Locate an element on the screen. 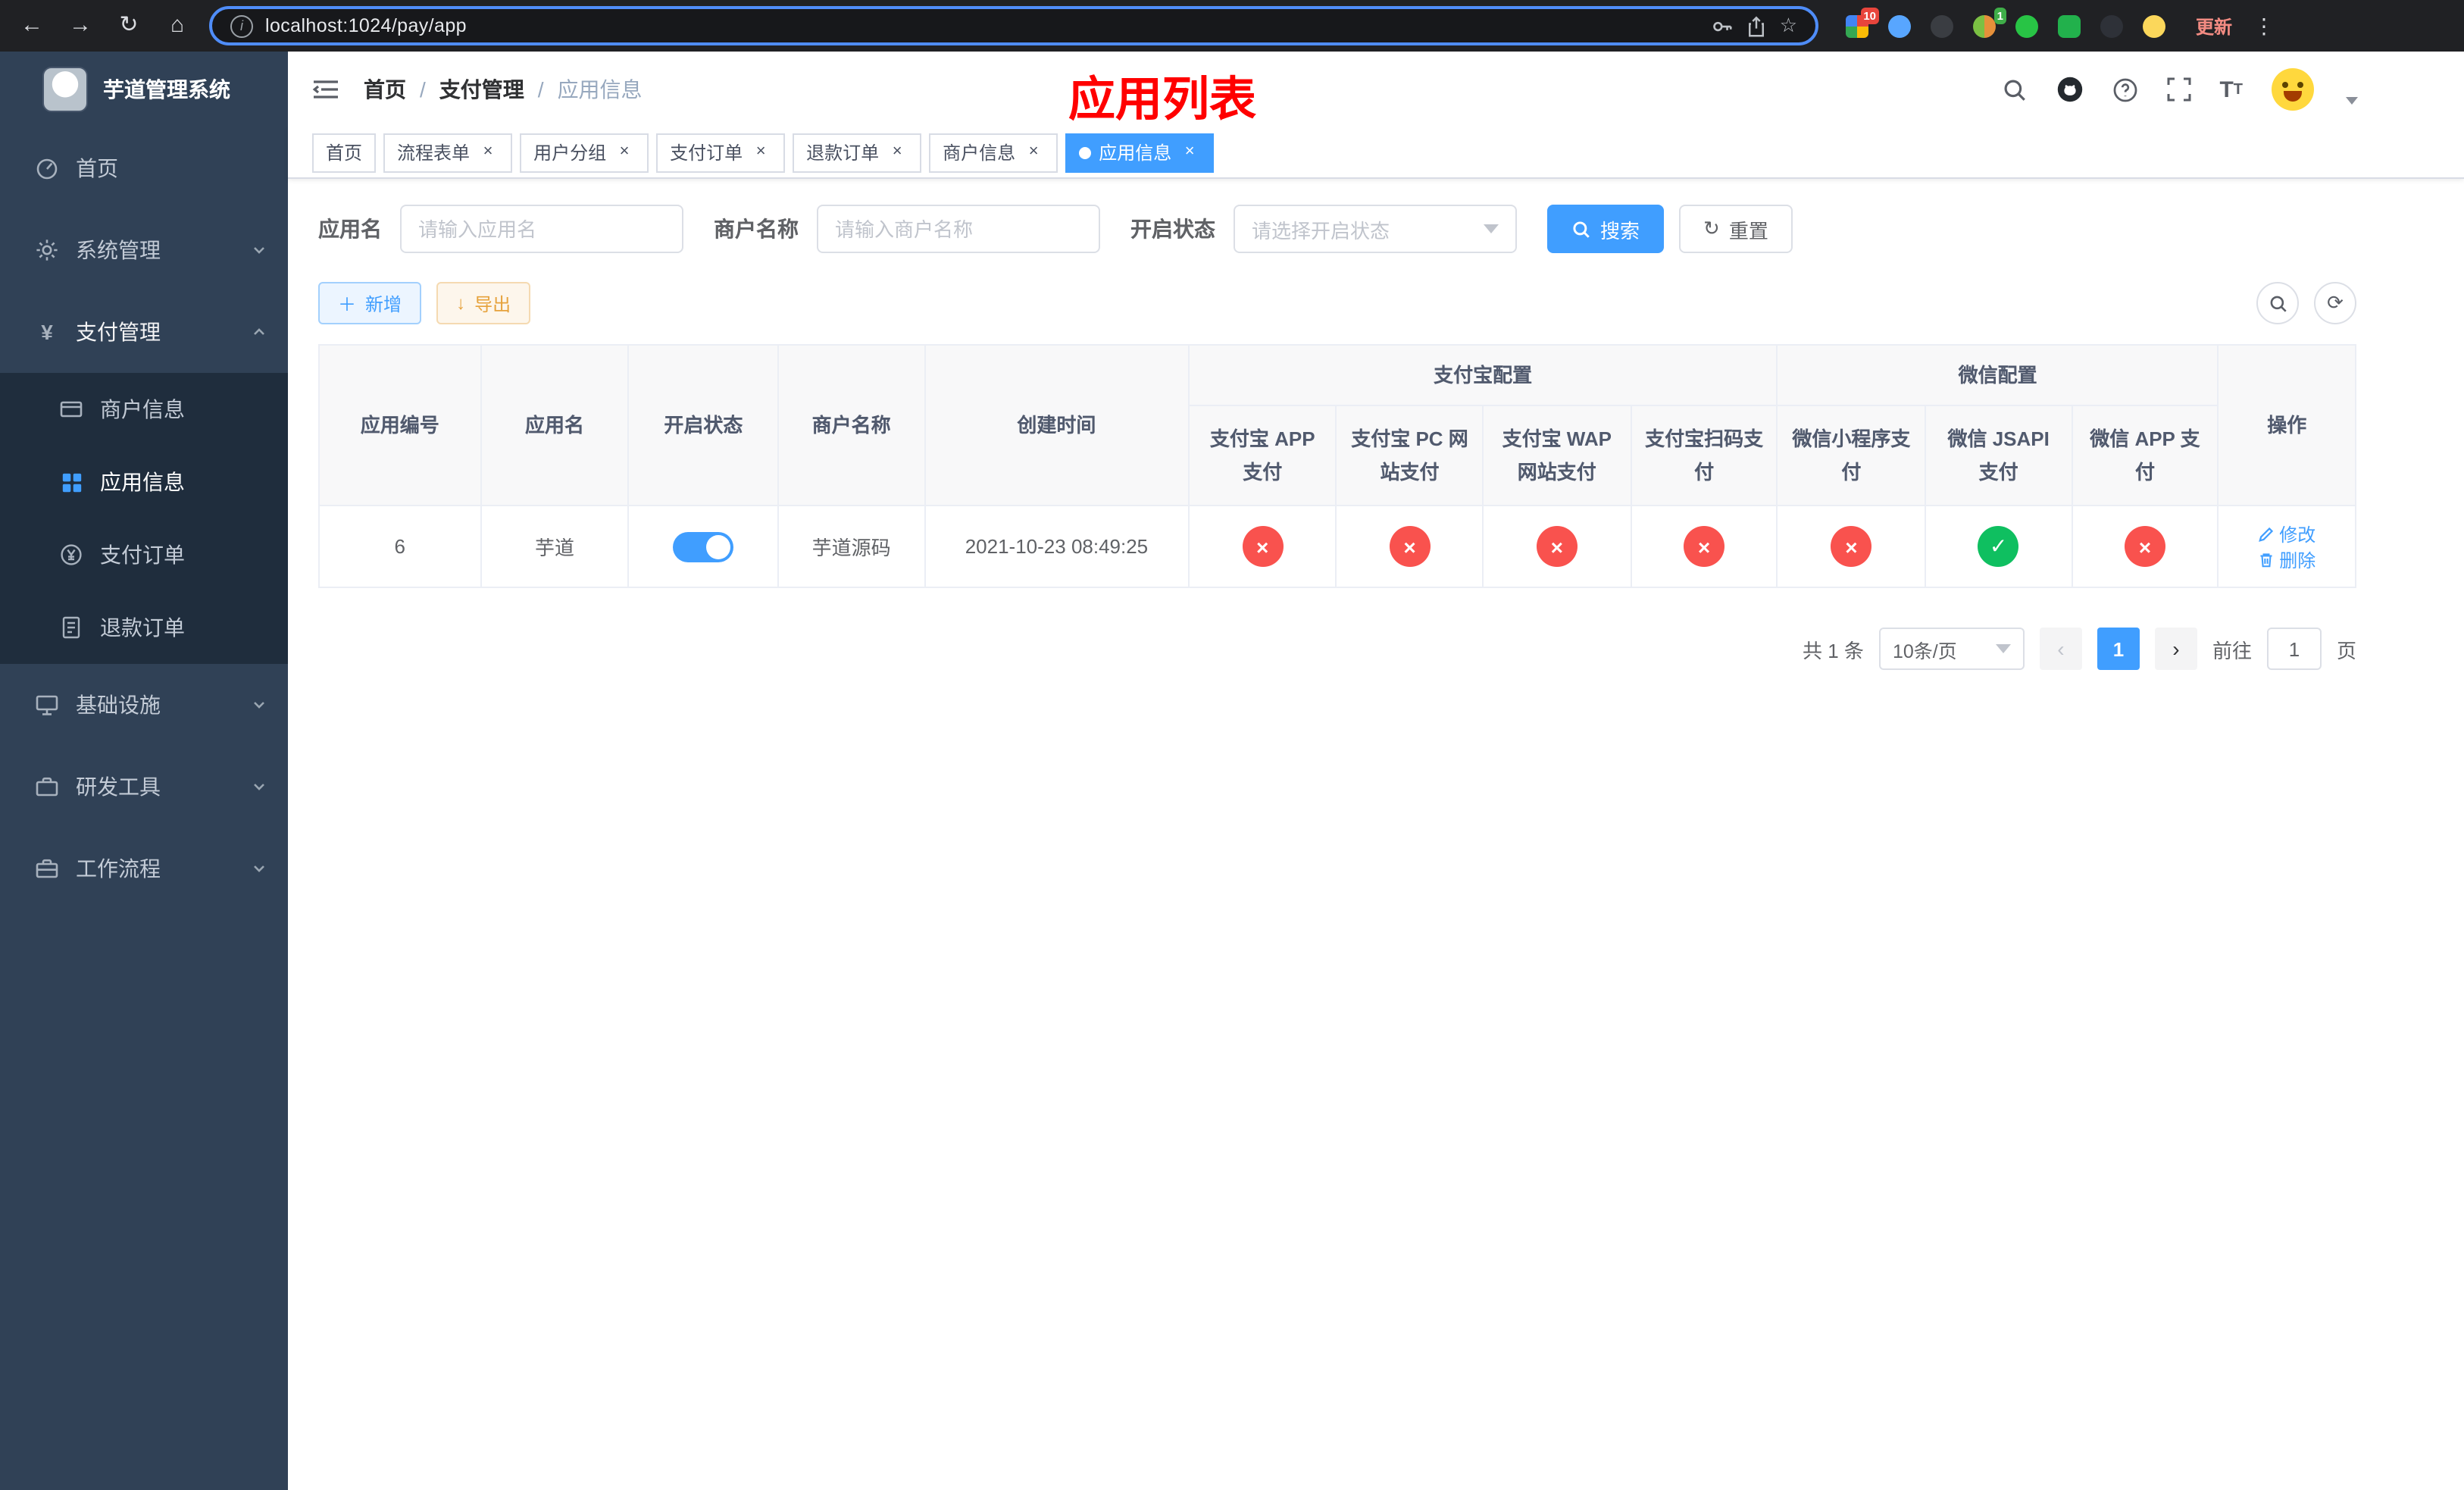 Image resolution: width=2464 pixels, height=1490 pixels. tab-home: 首页 is located at coordinates (344, 152).